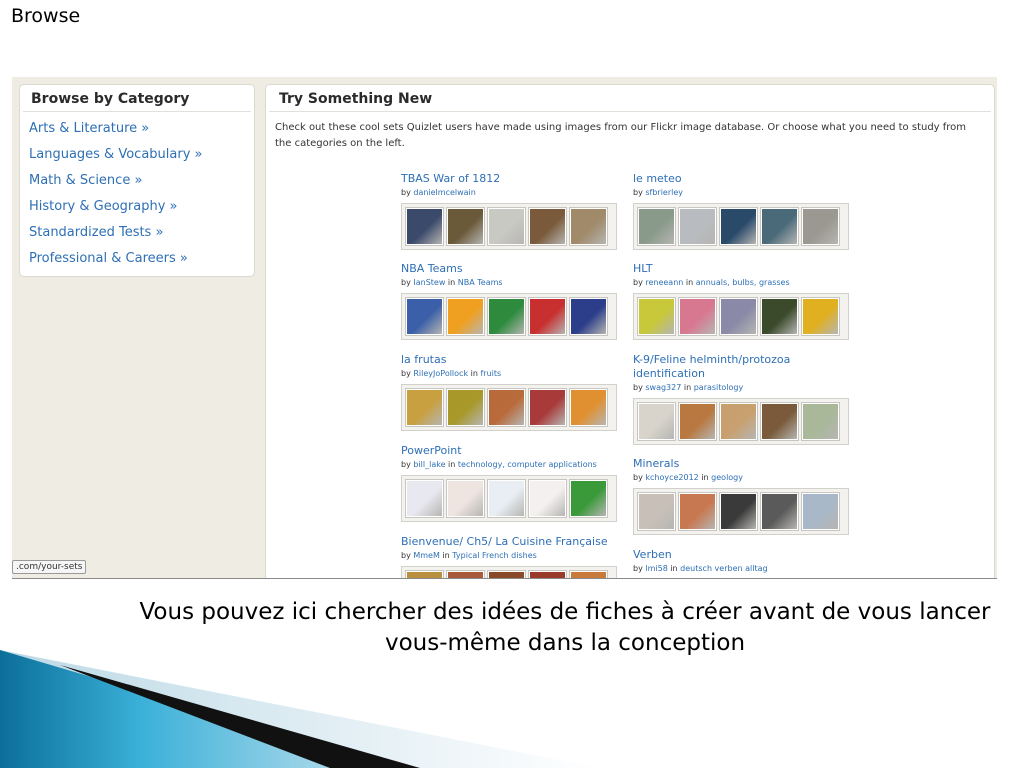  What do you see at coordinates (137, 131) in the screenshot?
I see `category-link-arts-literature: Arts & Literature »` at bounding box center [137, 131].